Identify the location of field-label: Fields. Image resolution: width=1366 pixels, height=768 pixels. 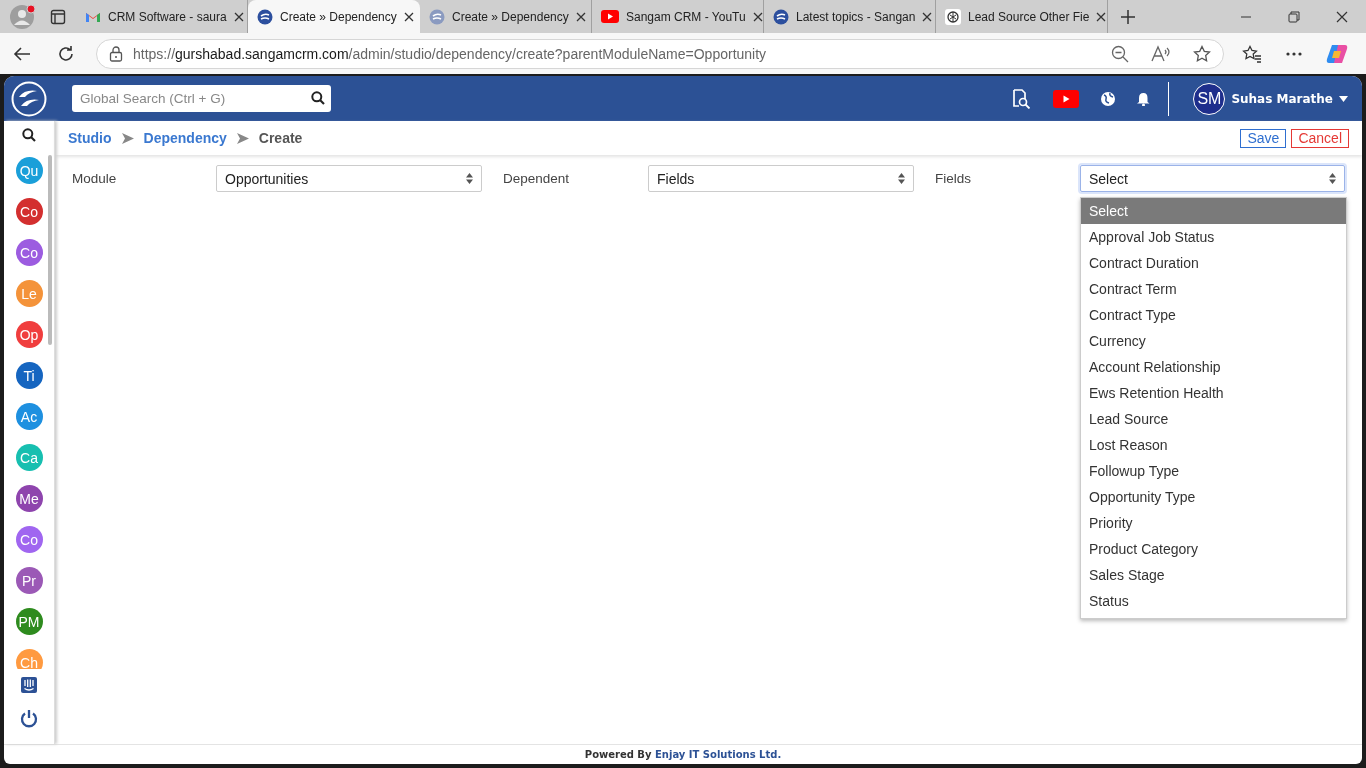
(953, 178).